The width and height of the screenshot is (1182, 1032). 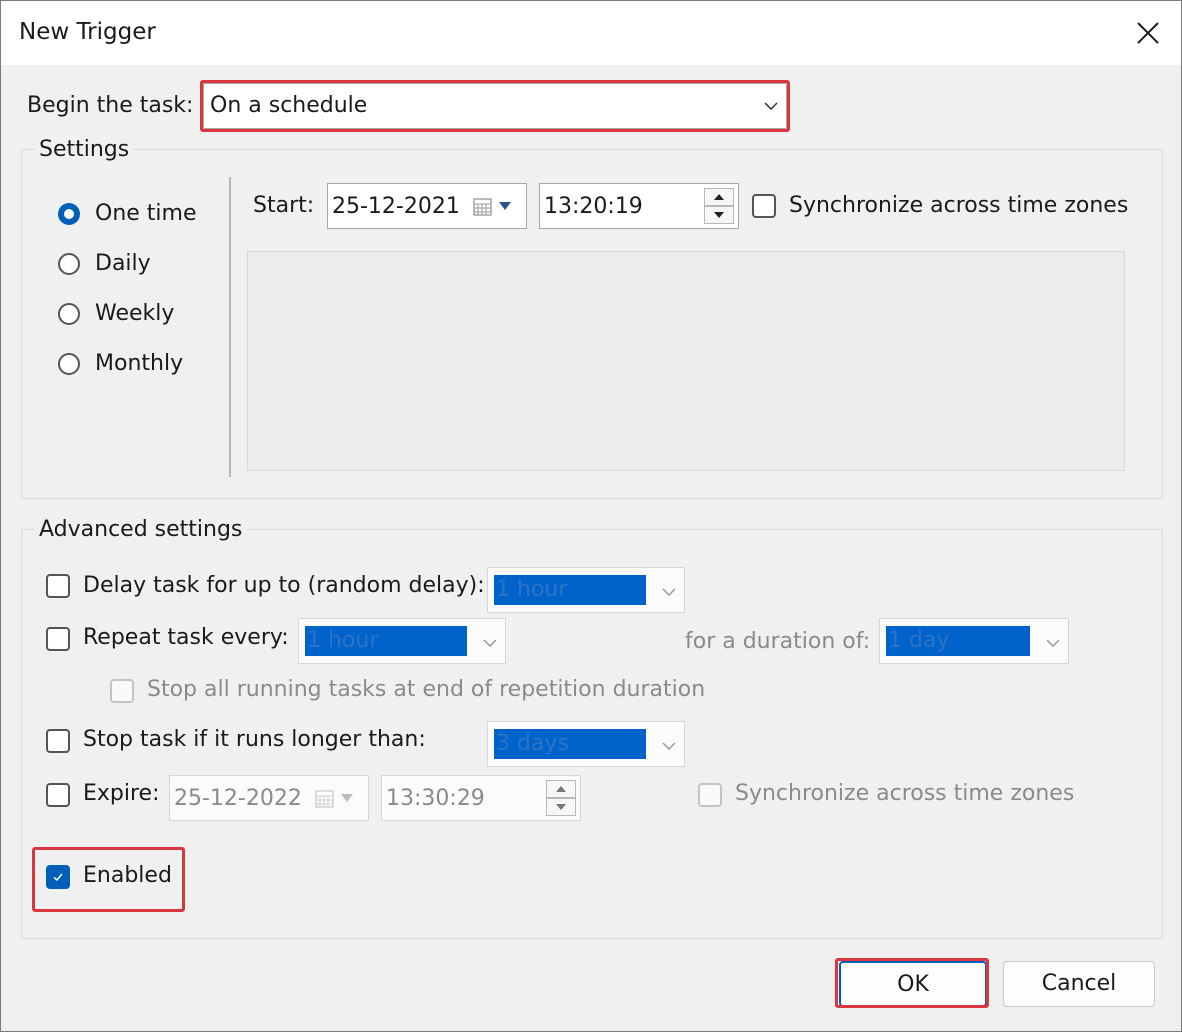 What do you see at coordinates (87, 32) in the screenshot?
I see `dialog-title: New Trigger` at bounding box center [87, 32].